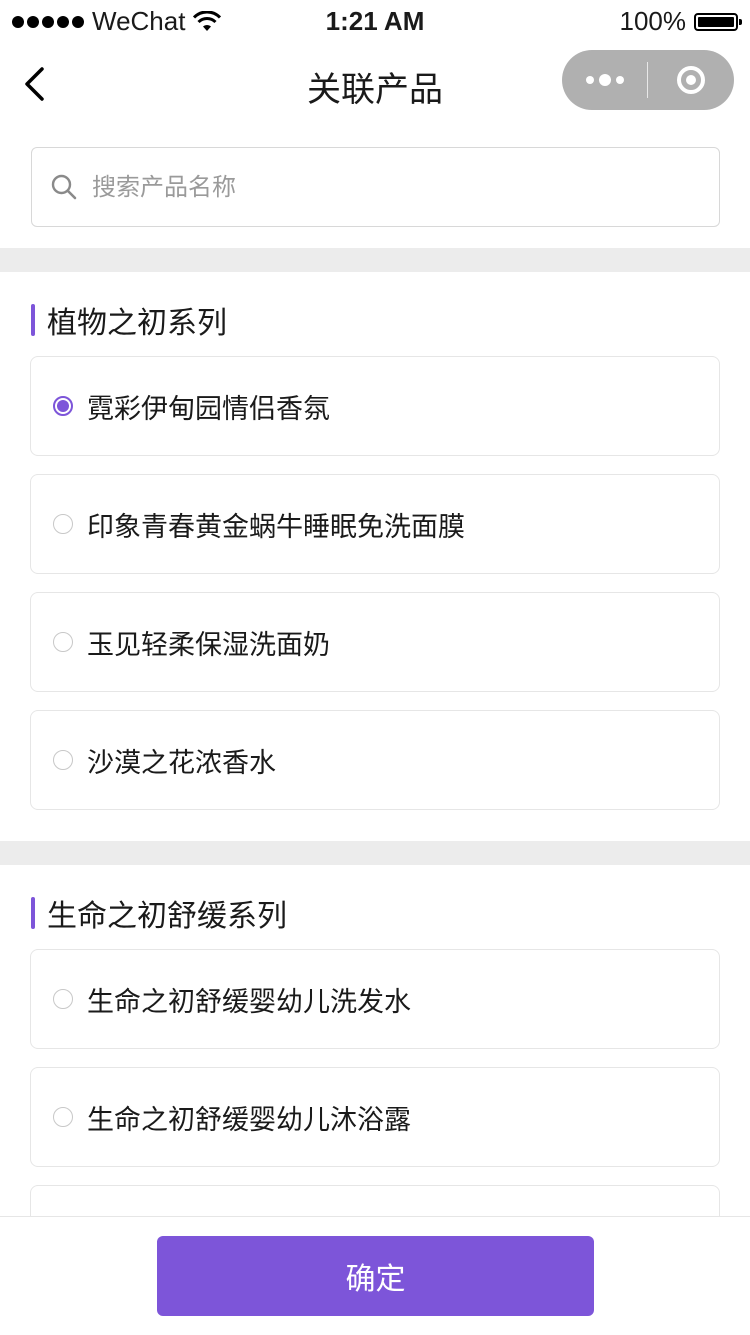 The width and height of the screenshot is (750, 1335). I want to click on more-dots-icon, so click(589, 80).